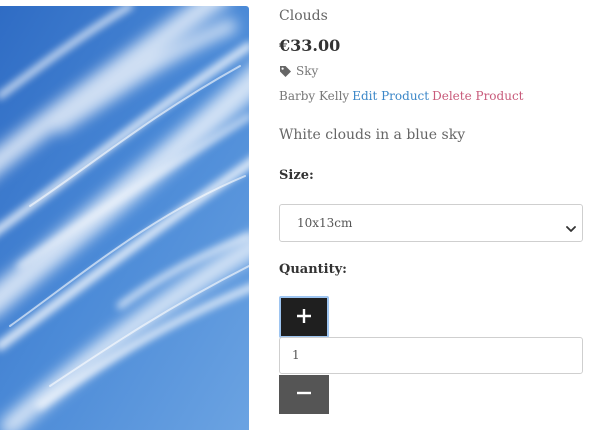  I want to click on plus-icon, so click(304, 317).